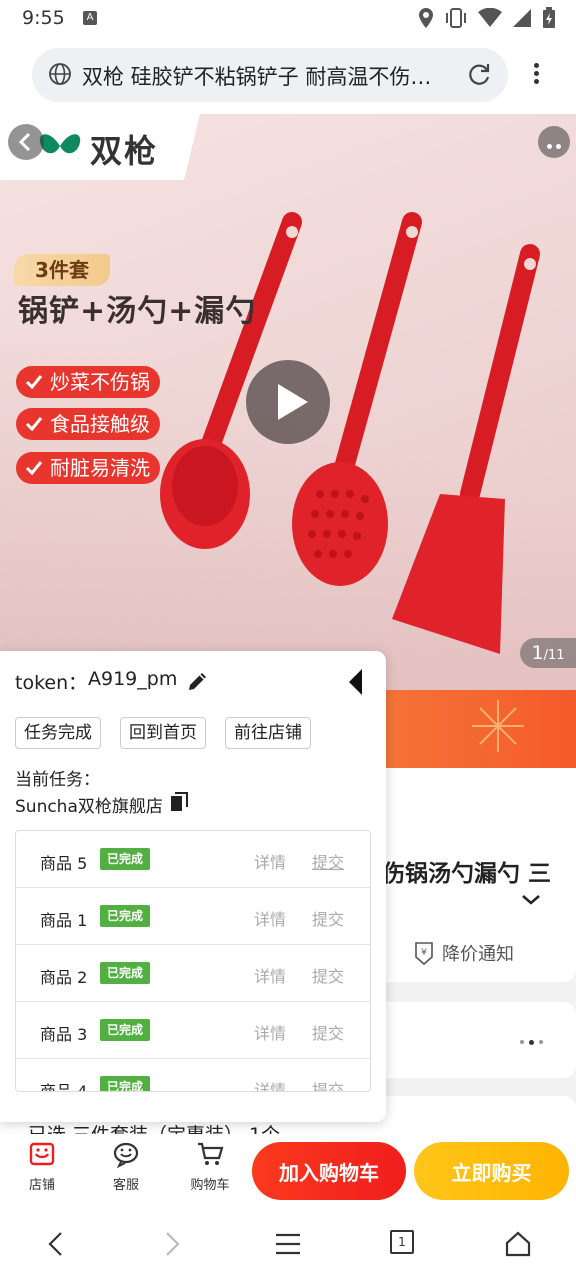  I want to click on buy-now-button: 立即购买, so click(491, 1171).